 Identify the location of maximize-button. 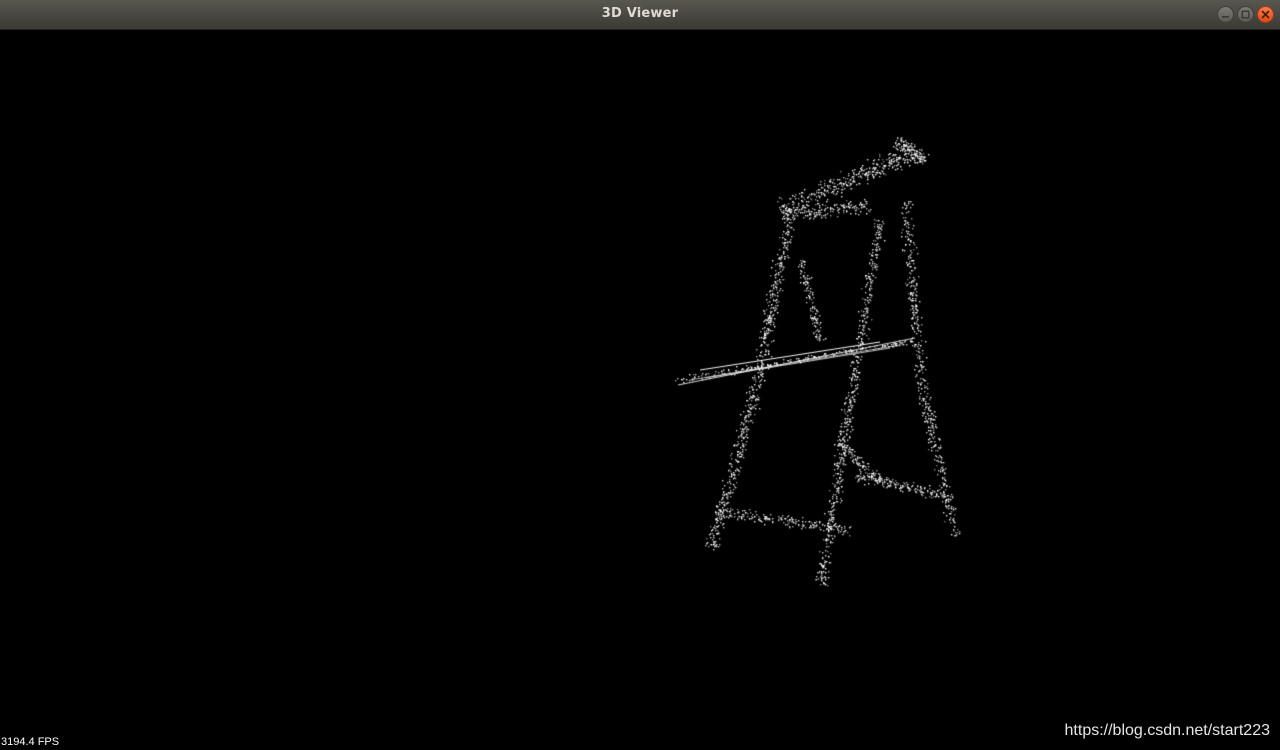
(1245, 14).